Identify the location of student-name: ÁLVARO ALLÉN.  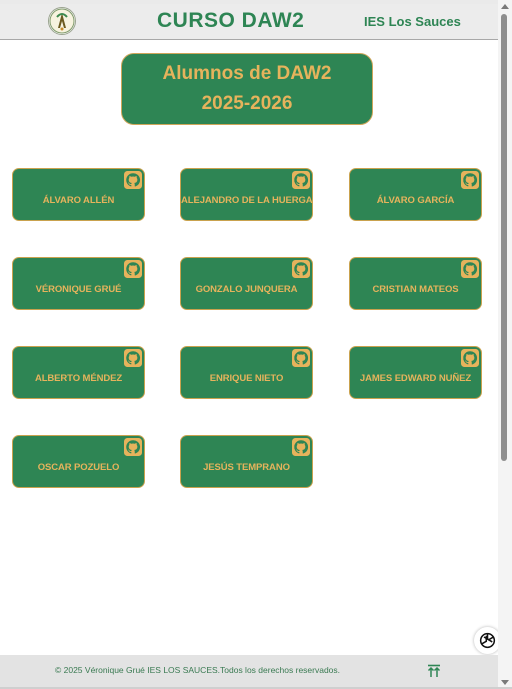
(78, 200).